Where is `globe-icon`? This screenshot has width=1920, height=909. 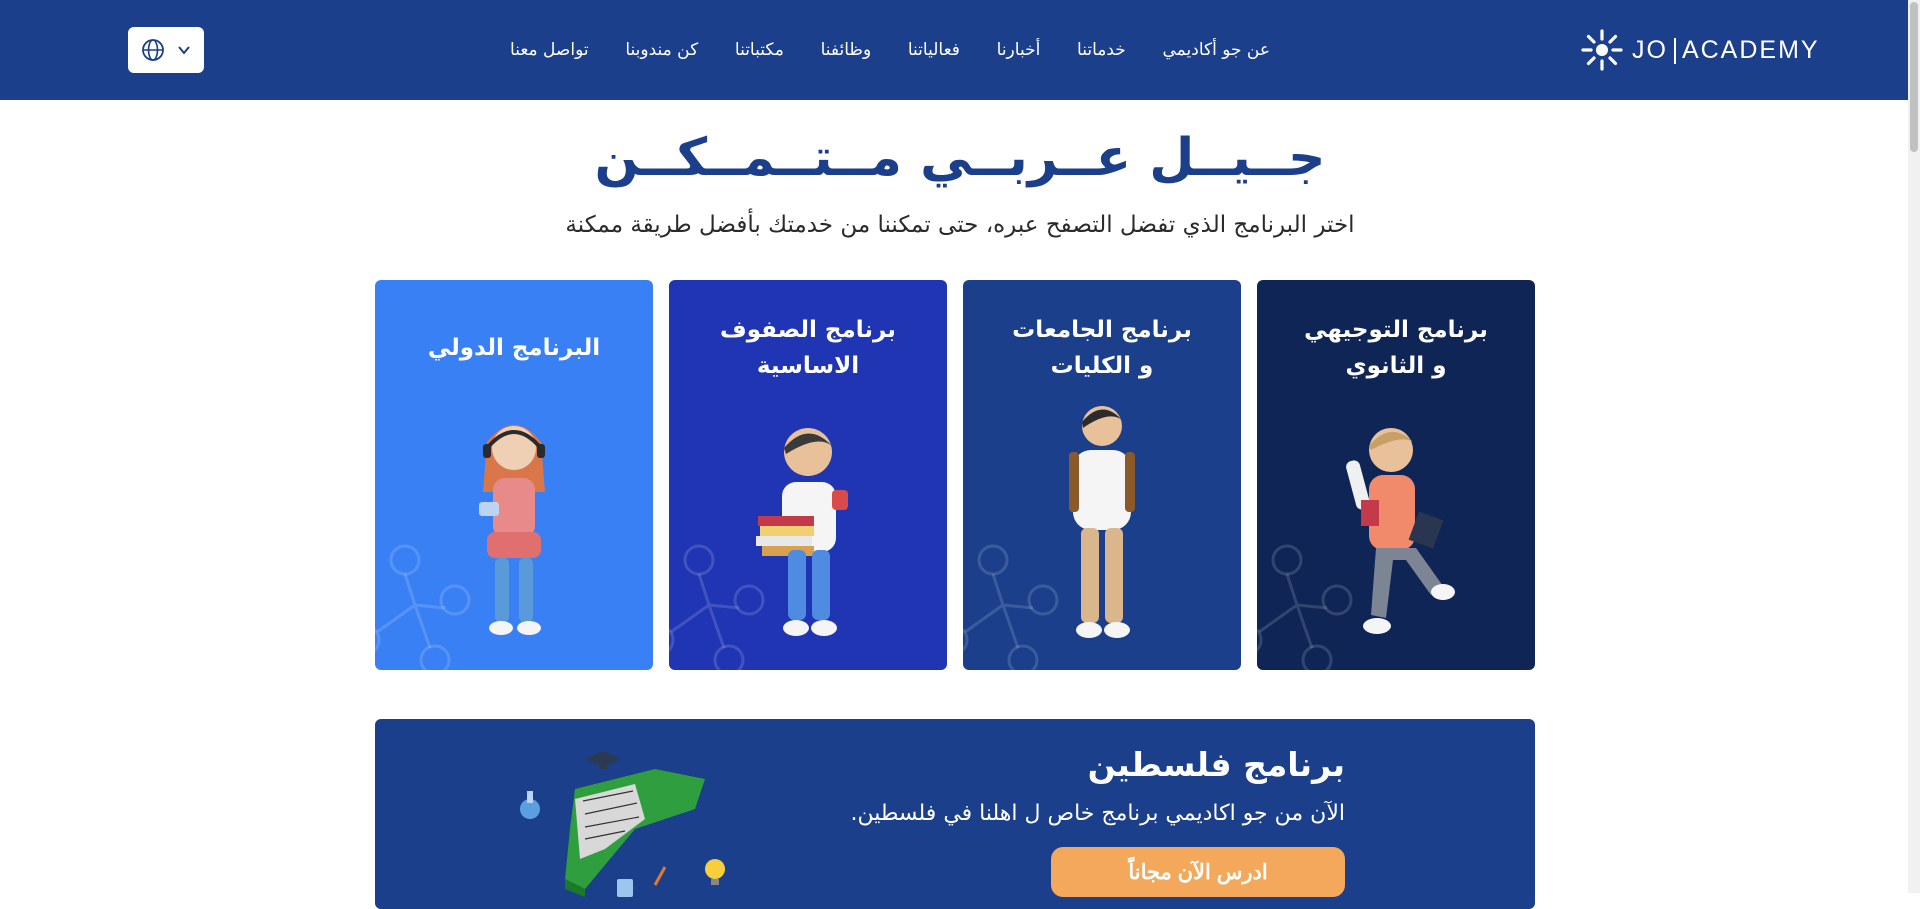 globe-icon is located at coordinates (153, 50).